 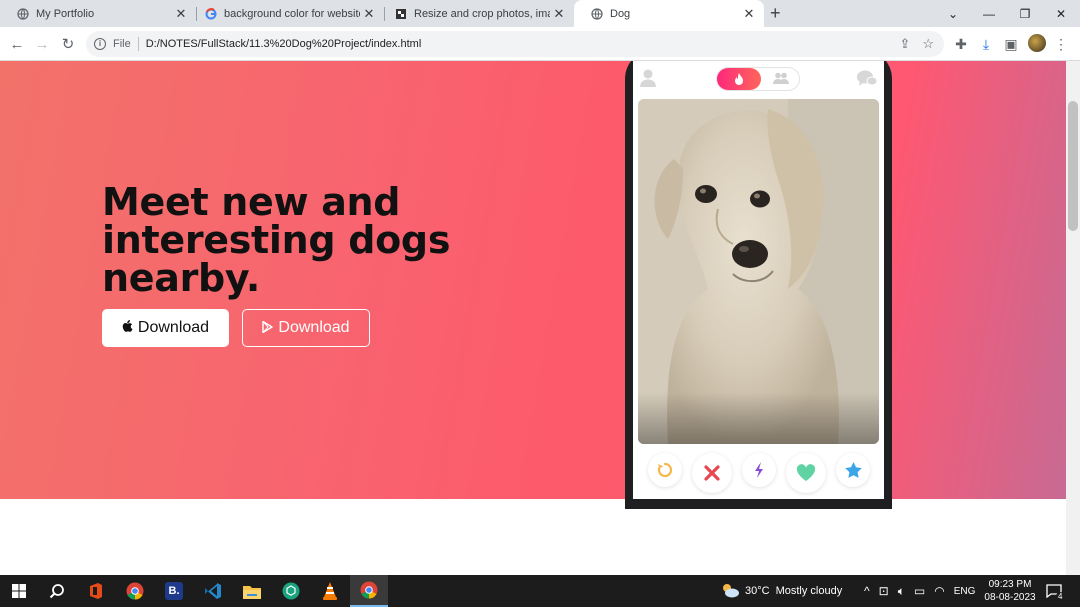 I want to click on info-icon: i, so click(x=100, y=44).